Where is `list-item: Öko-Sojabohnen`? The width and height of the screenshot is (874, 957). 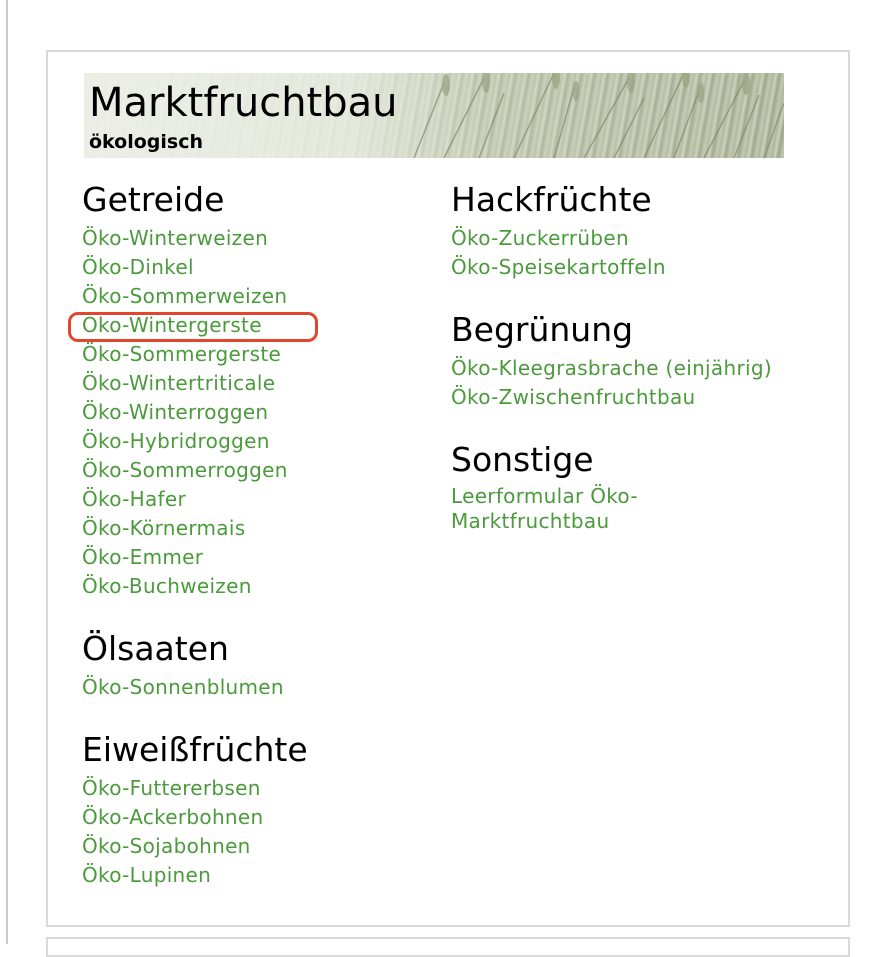
list-item: Öko-Sojabohnen is located at coordinates (195, 846).